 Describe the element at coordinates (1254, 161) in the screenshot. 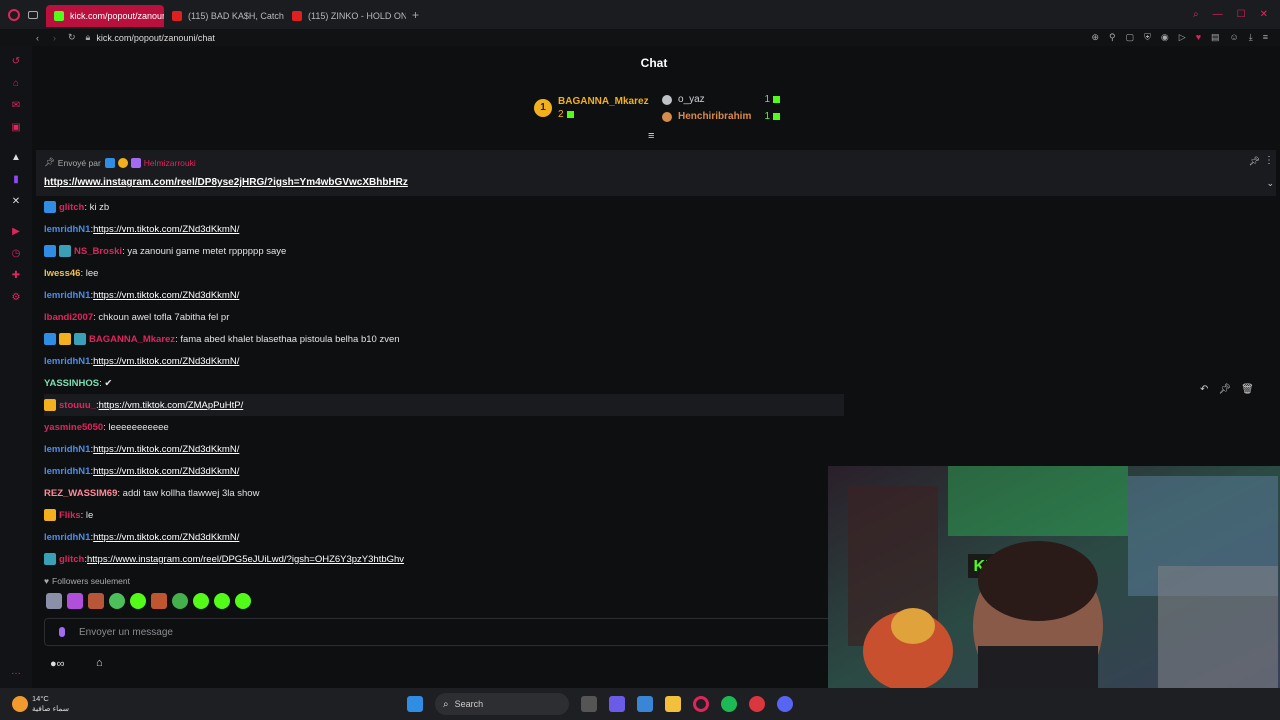

I see `unpin-icon: 📌︎` at that location.